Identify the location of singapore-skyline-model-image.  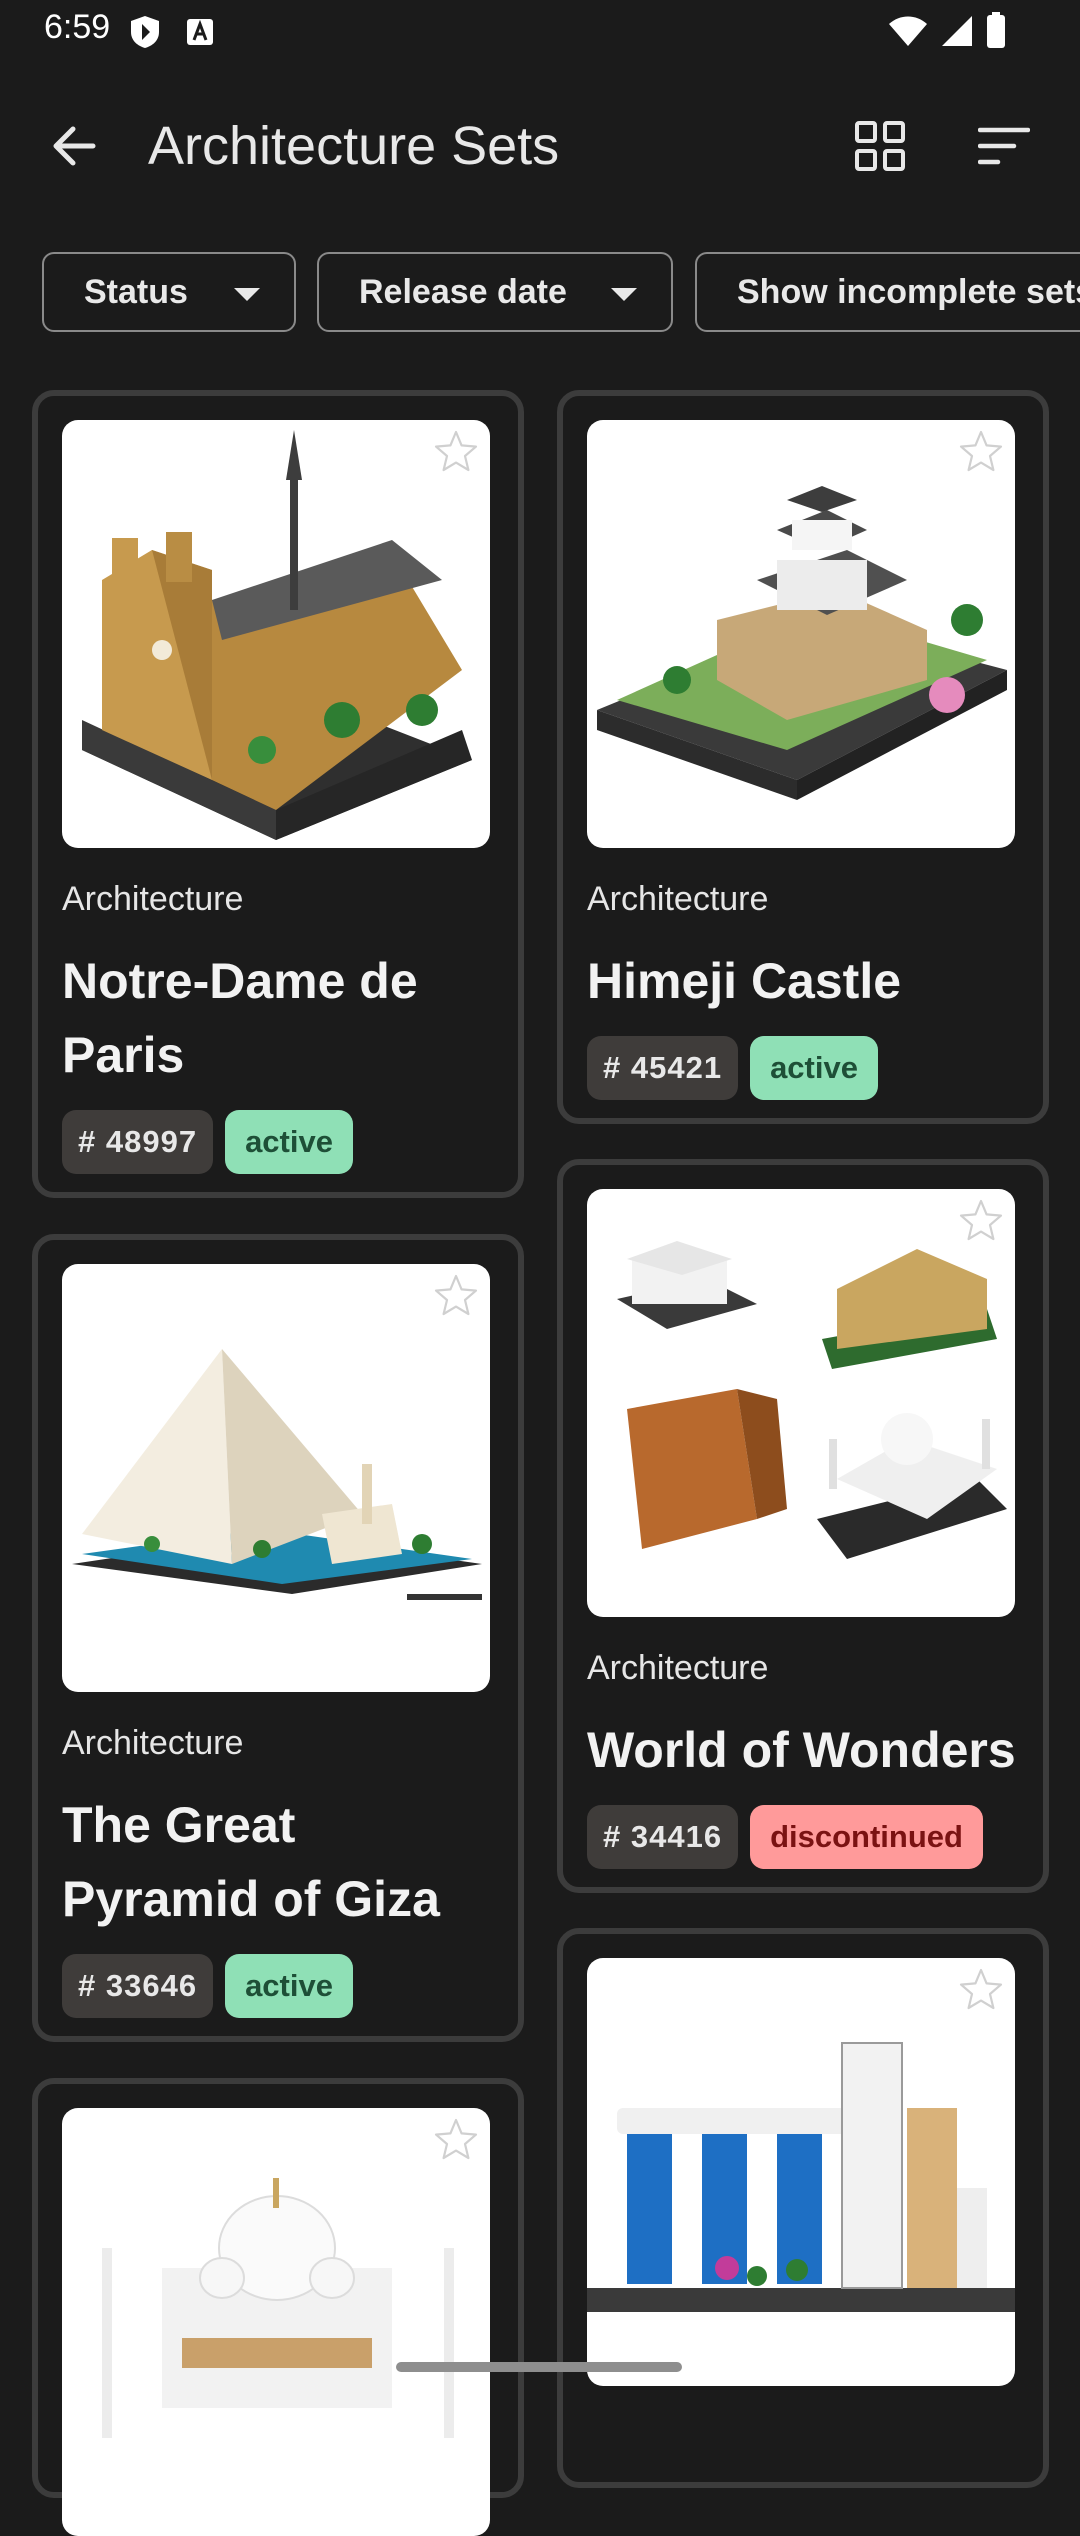
(801, 2177).